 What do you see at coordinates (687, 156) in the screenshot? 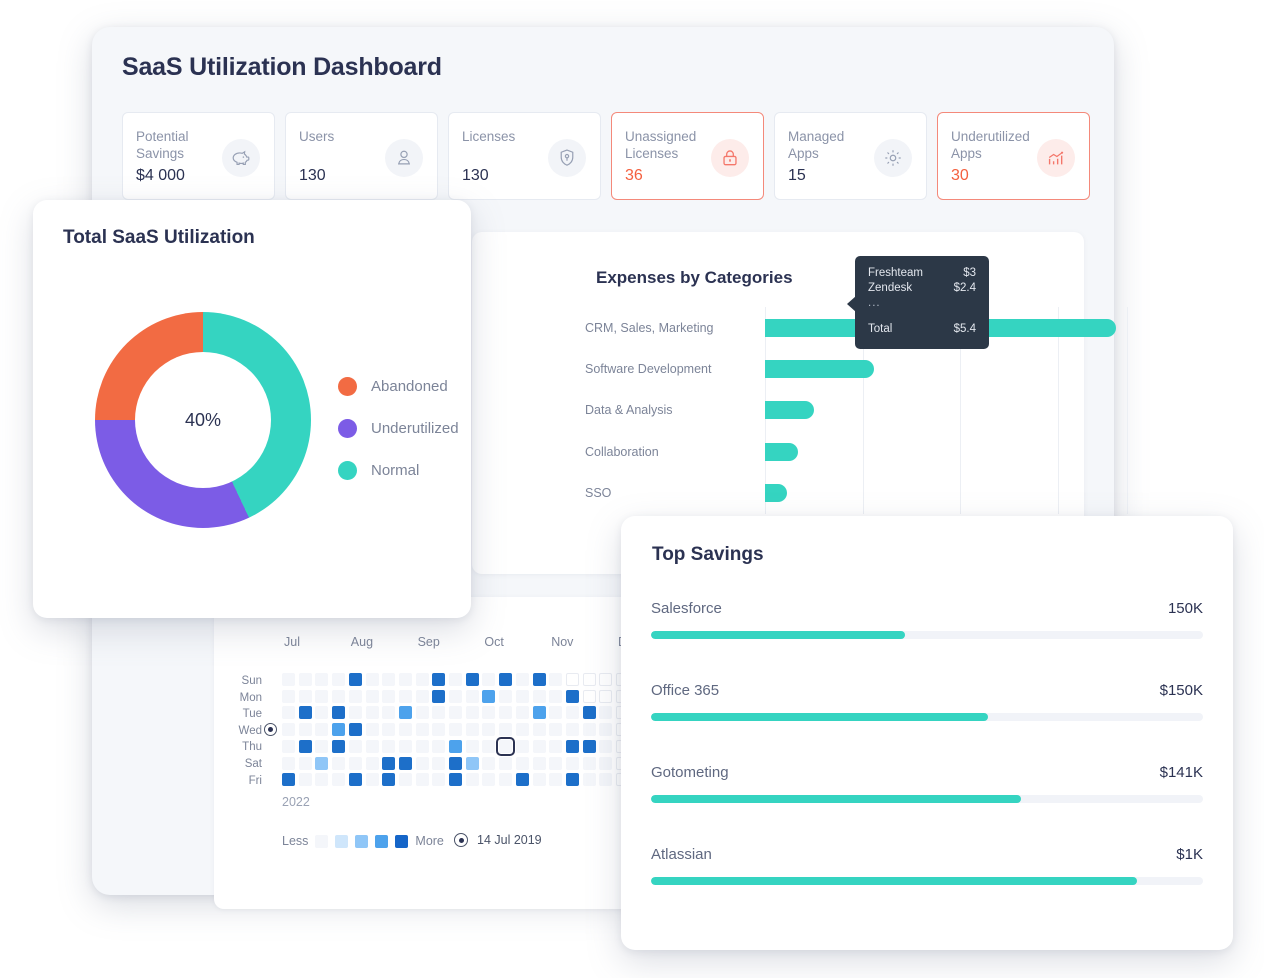
I see `kpi-card-unassigned-licenses: Unassigned Licenses 36` at bounding box center [687, 156].